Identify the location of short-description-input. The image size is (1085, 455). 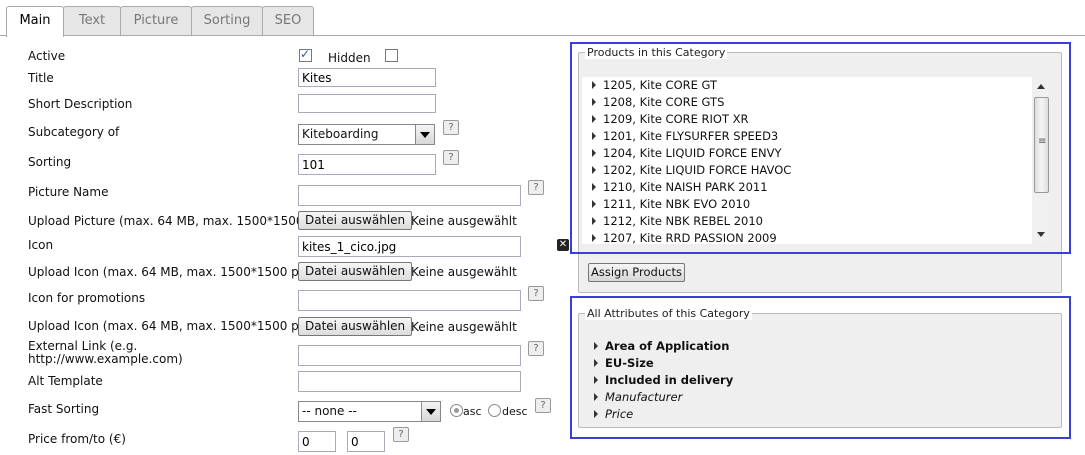
(367, 103).